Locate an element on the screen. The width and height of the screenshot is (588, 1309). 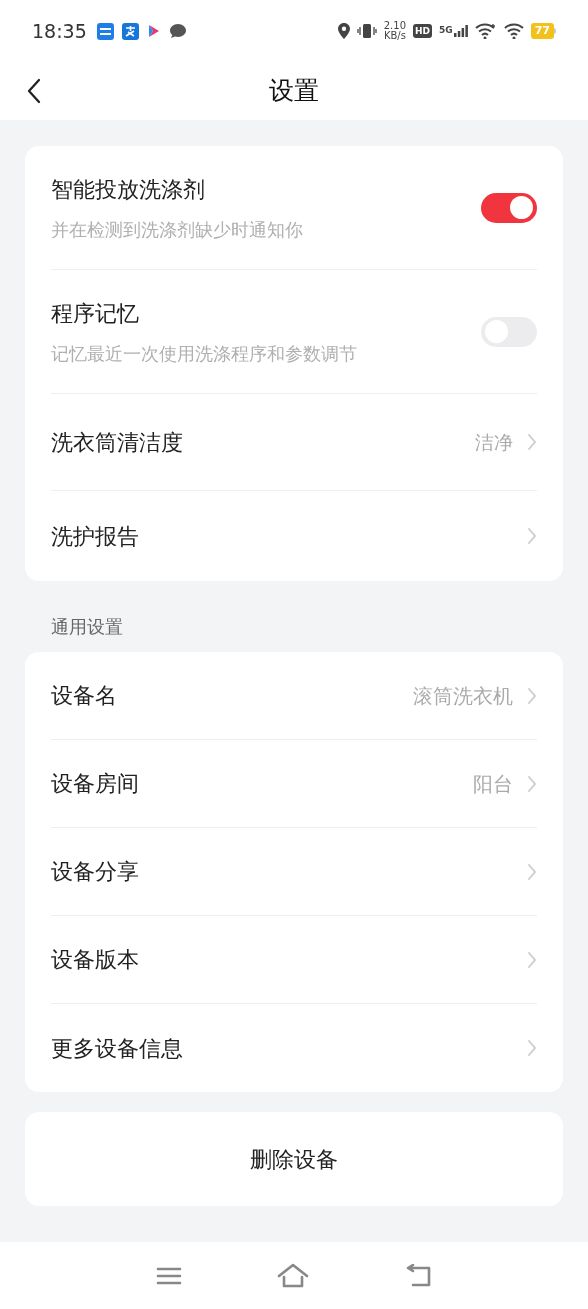
setting-label: 设备版本 is located at coordinates (282, 959).